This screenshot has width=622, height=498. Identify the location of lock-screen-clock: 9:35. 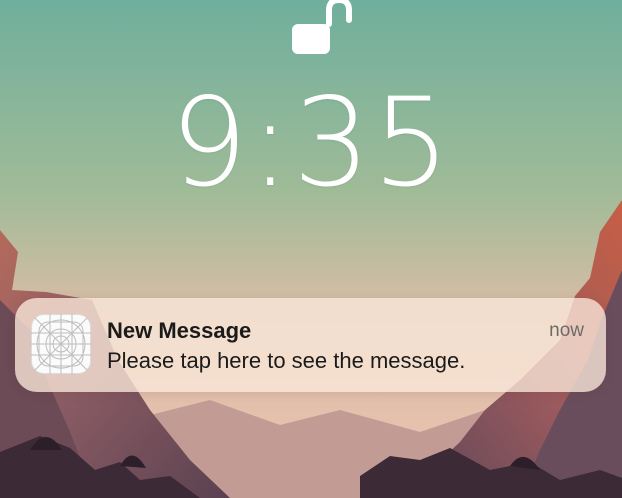
(311, 143).